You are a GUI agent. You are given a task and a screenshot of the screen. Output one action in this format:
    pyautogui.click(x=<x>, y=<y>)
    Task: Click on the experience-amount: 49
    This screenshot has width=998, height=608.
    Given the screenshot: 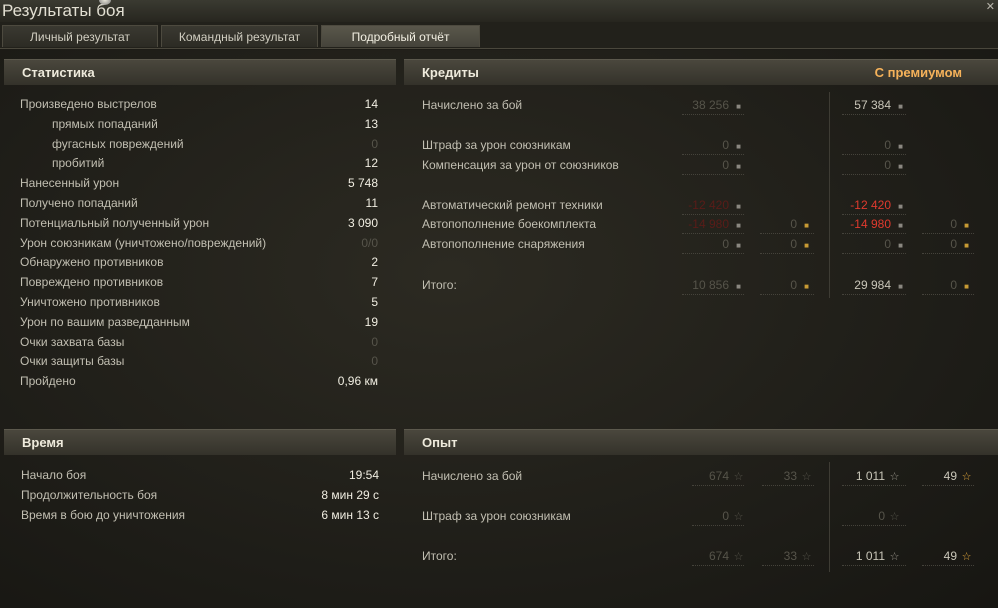 What is the action you would take?
    pyautogui.click(x=950, y=476)
    